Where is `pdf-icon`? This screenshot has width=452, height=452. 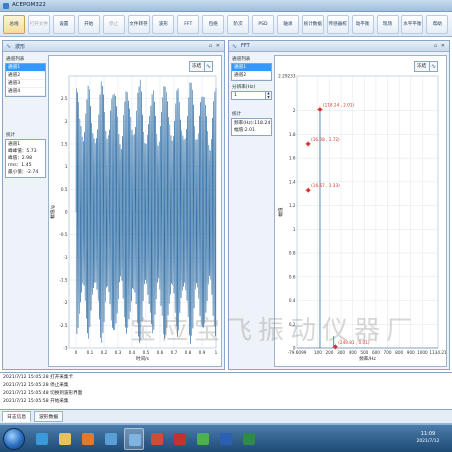 pdf-icon is located at coordinates (180, 439).